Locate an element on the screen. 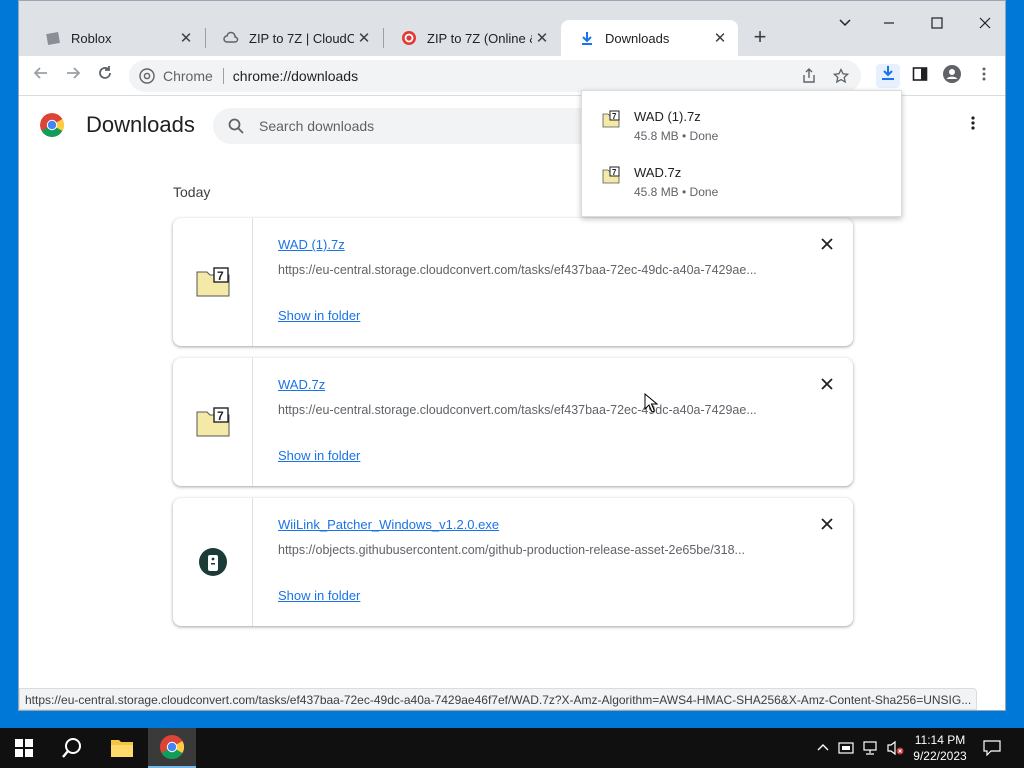  omnibox-site-label: Chrome is located at coordinates (188, 76).